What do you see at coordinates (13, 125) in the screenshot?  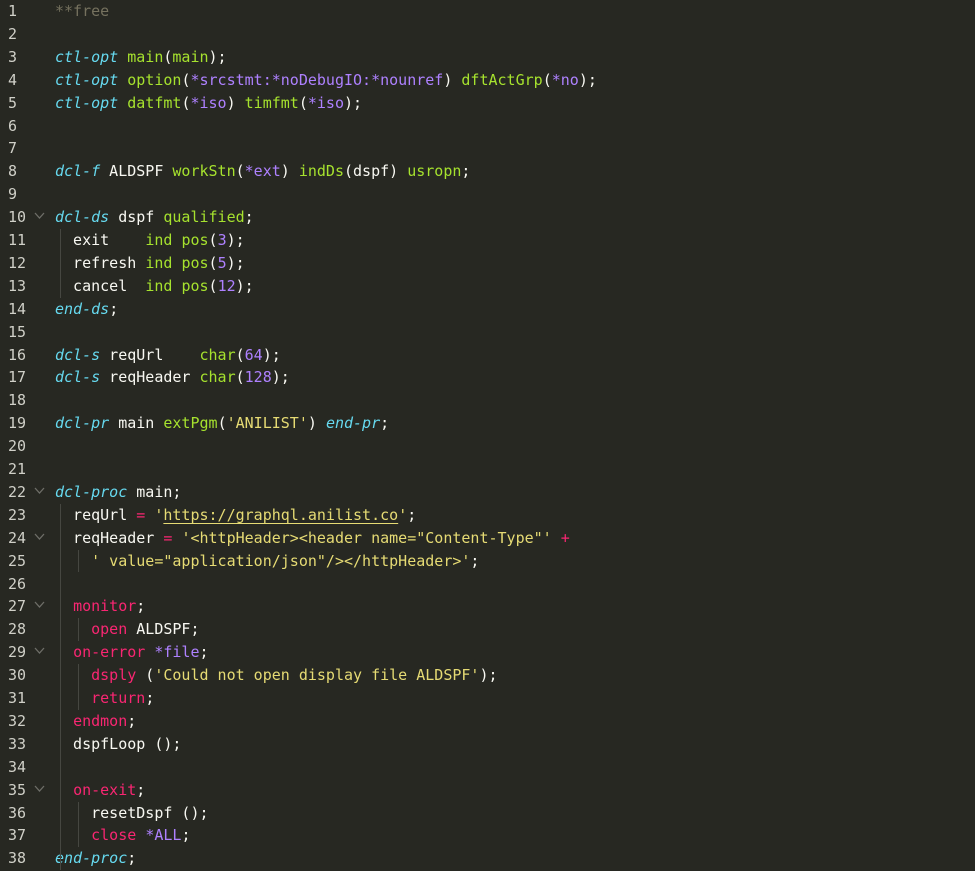 I see `line-number: 6` at bounding box center [13, 125].